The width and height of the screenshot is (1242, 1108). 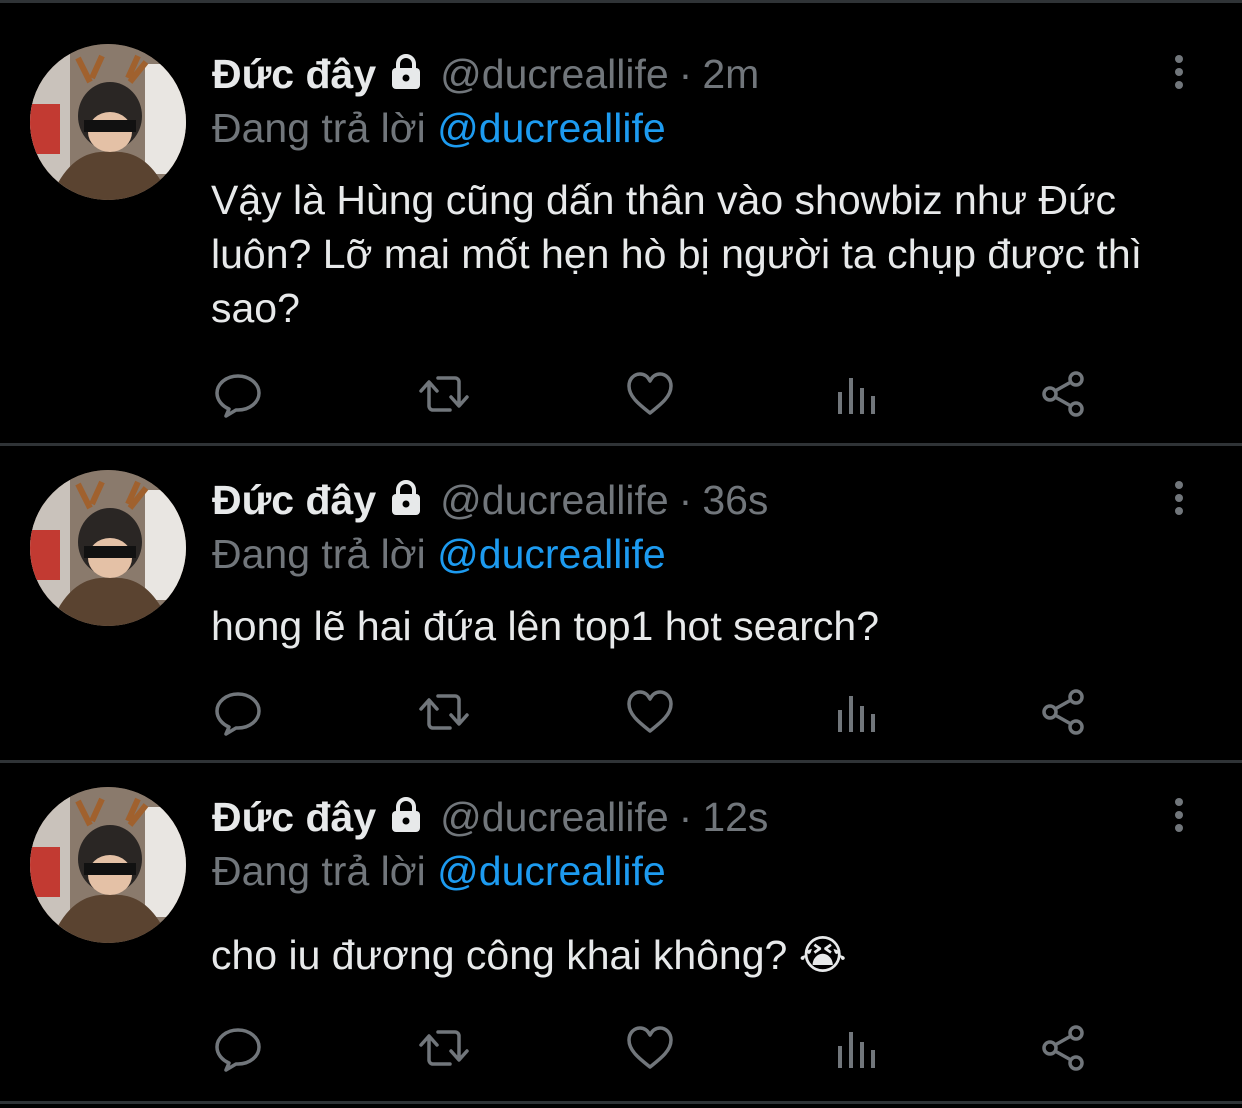 I want to click on tweet-text: cho iu đương công khai không? 😭, so click(x=706, y=955).